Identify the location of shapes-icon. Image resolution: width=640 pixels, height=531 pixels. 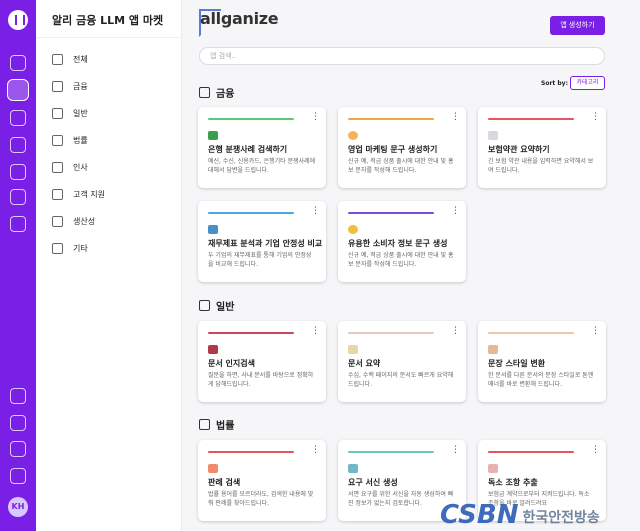
(57, 59).